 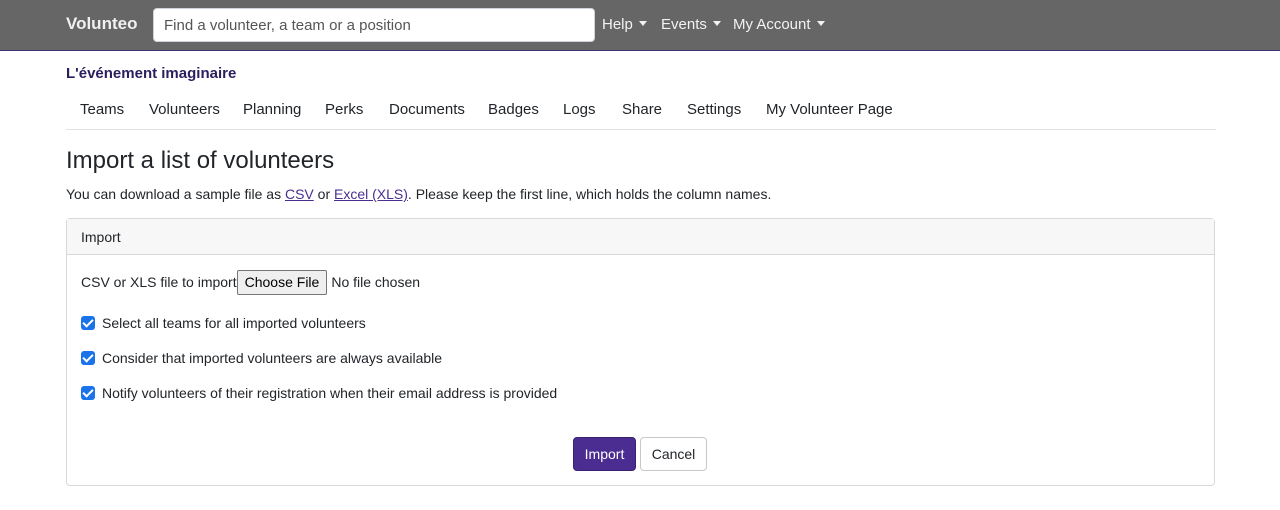 I want to click on card-header: Import, so click(x=640, y=237).